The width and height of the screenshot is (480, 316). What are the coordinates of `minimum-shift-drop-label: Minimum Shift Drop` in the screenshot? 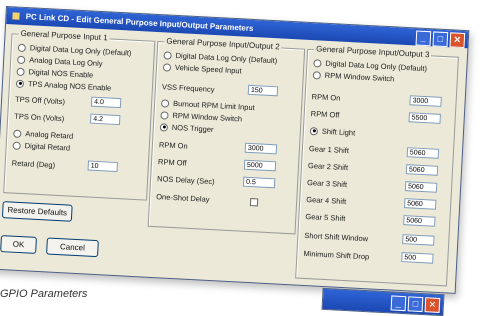 It's located at (336, 255).